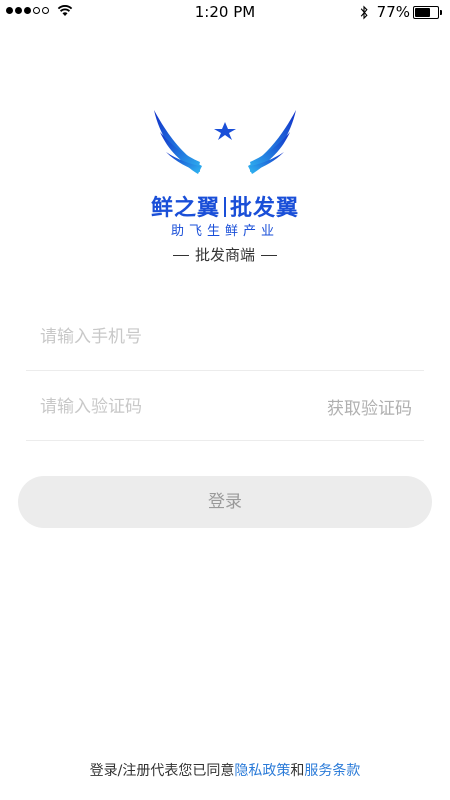  Describe the element at coordinates (170, 407) in the screenshot. I see `verification-code-input` at that location.